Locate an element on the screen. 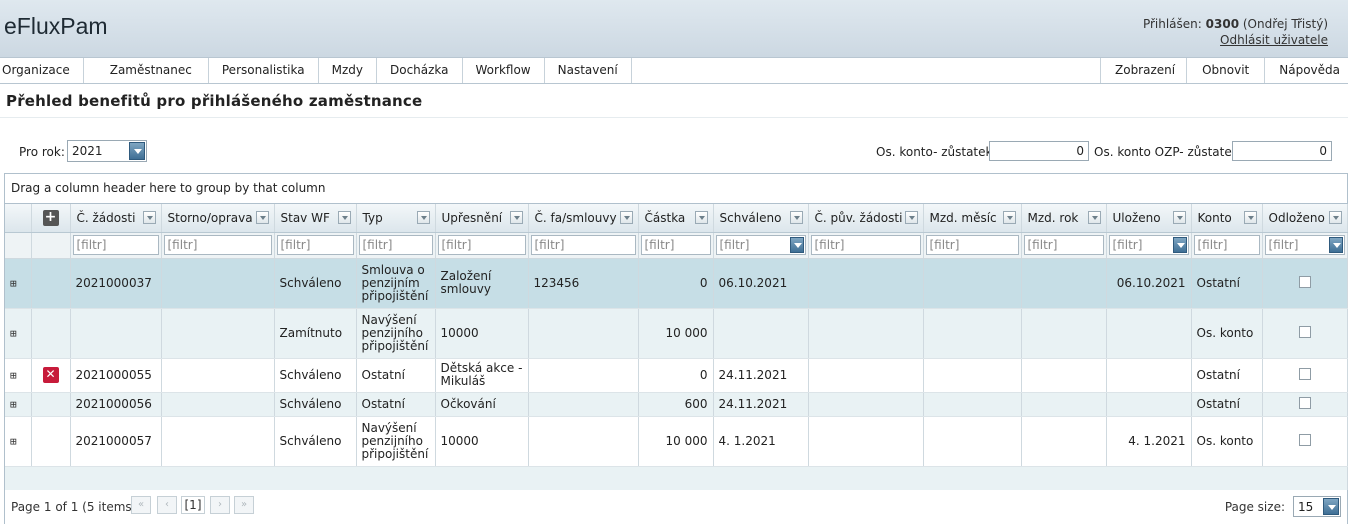 The height and width of the screenshot is (525, 1348). menu-organizace: Organizace is located at coordinates (42, 70).